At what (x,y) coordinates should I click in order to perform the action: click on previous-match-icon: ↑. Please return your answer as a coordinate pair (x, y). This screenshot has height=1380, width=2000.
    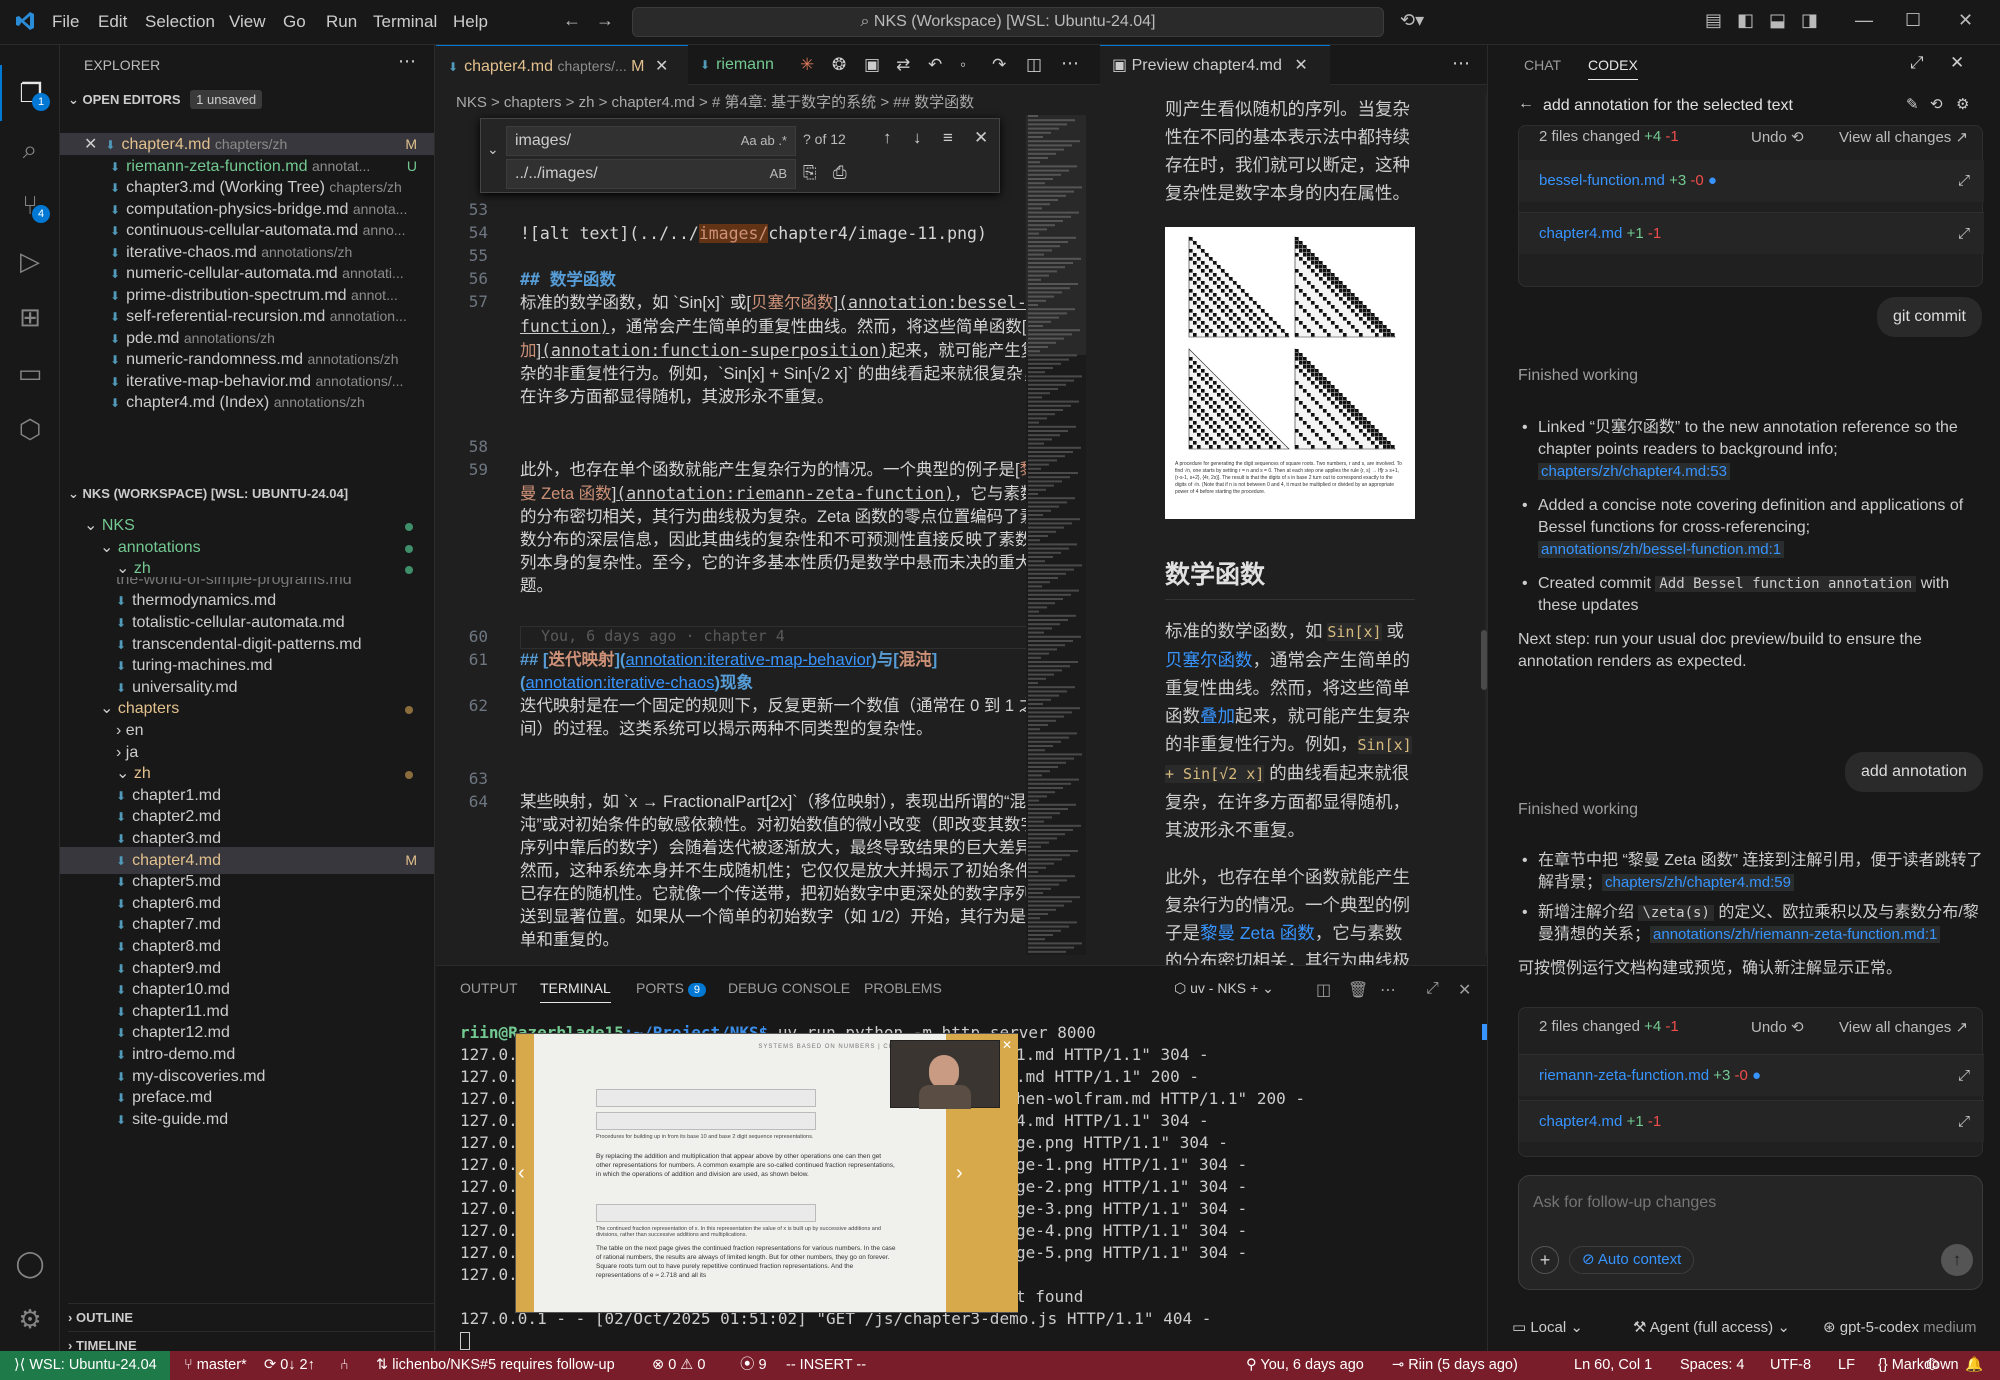
    Looking at the image, I should click on (887, 138).